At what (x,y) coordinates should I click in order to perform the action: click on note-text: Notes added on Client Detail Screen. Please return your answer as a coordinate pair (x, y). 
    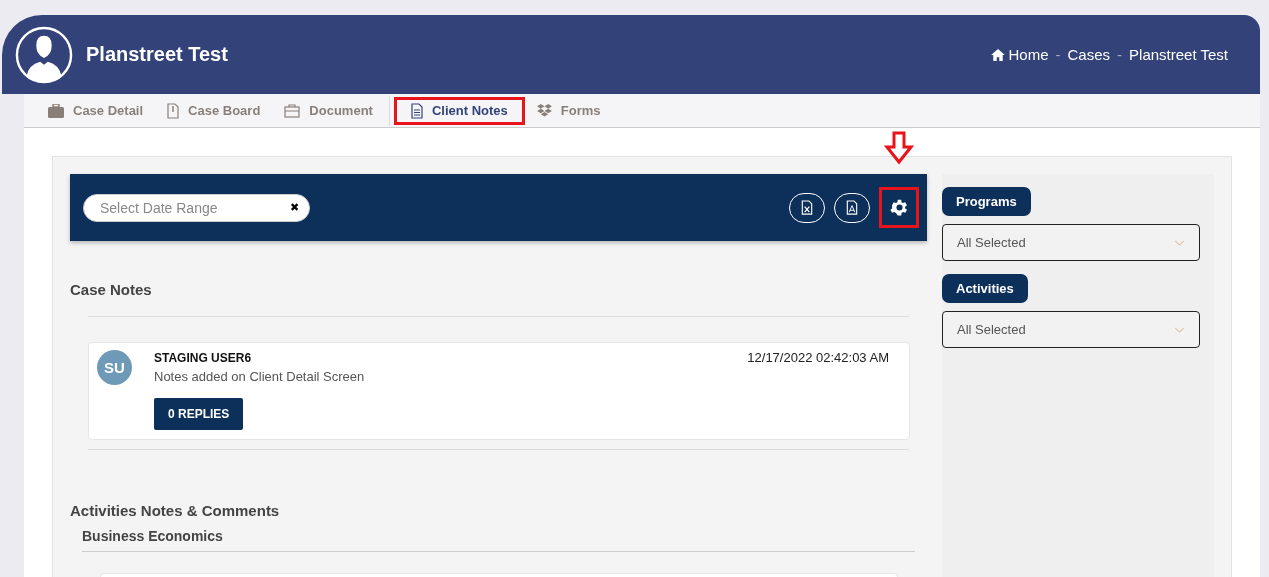
    Looking at the image, I should click on (259, 376).